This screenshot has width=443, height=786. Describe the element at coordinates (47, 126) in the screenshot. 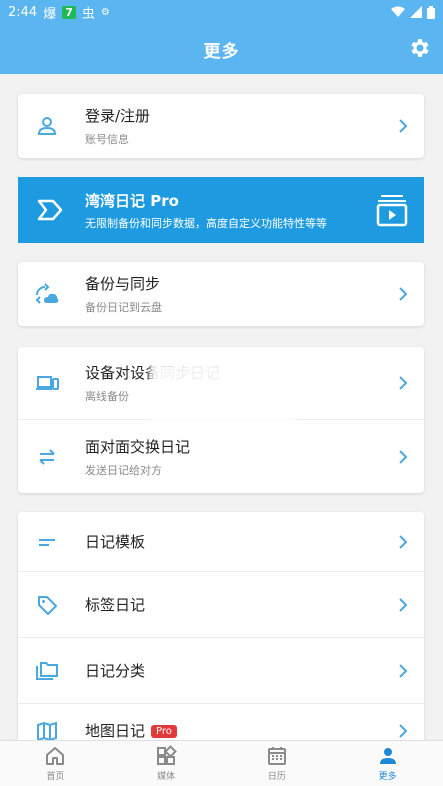

I see `user-icon` at that location.